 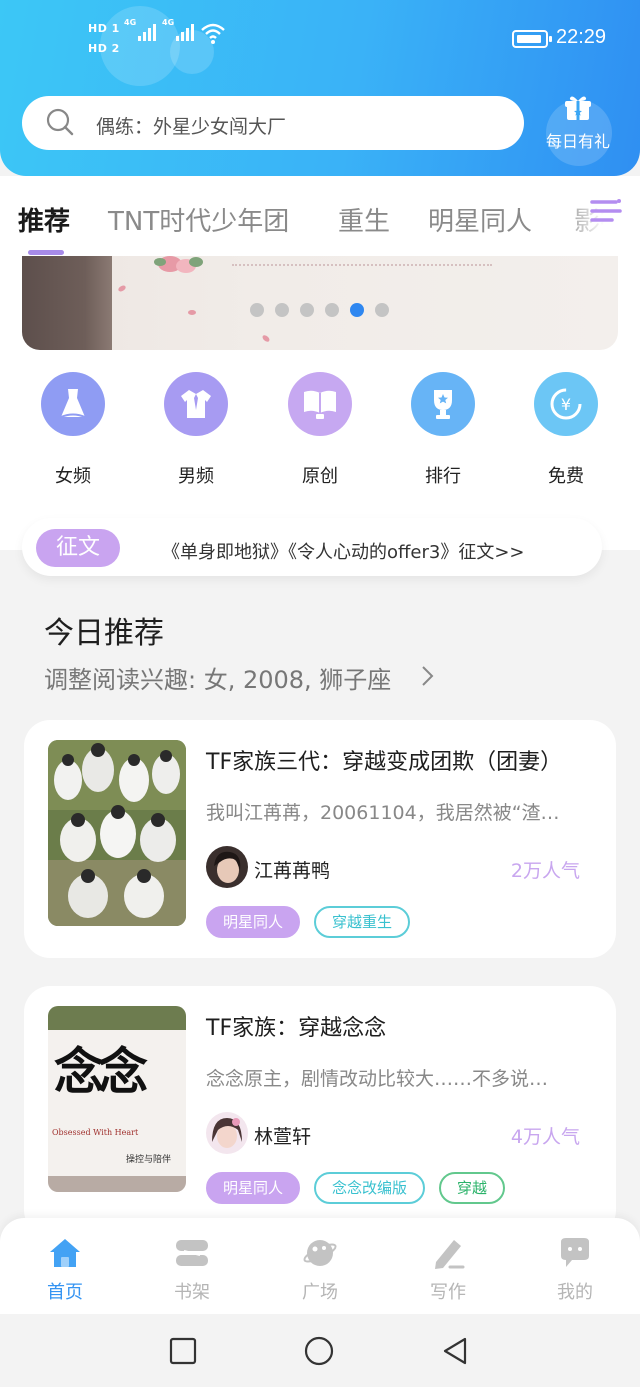 What do you see at coordinates (443, 404) in the screenshot?
I see `trophy-icon` at bounding box center [443, 404].